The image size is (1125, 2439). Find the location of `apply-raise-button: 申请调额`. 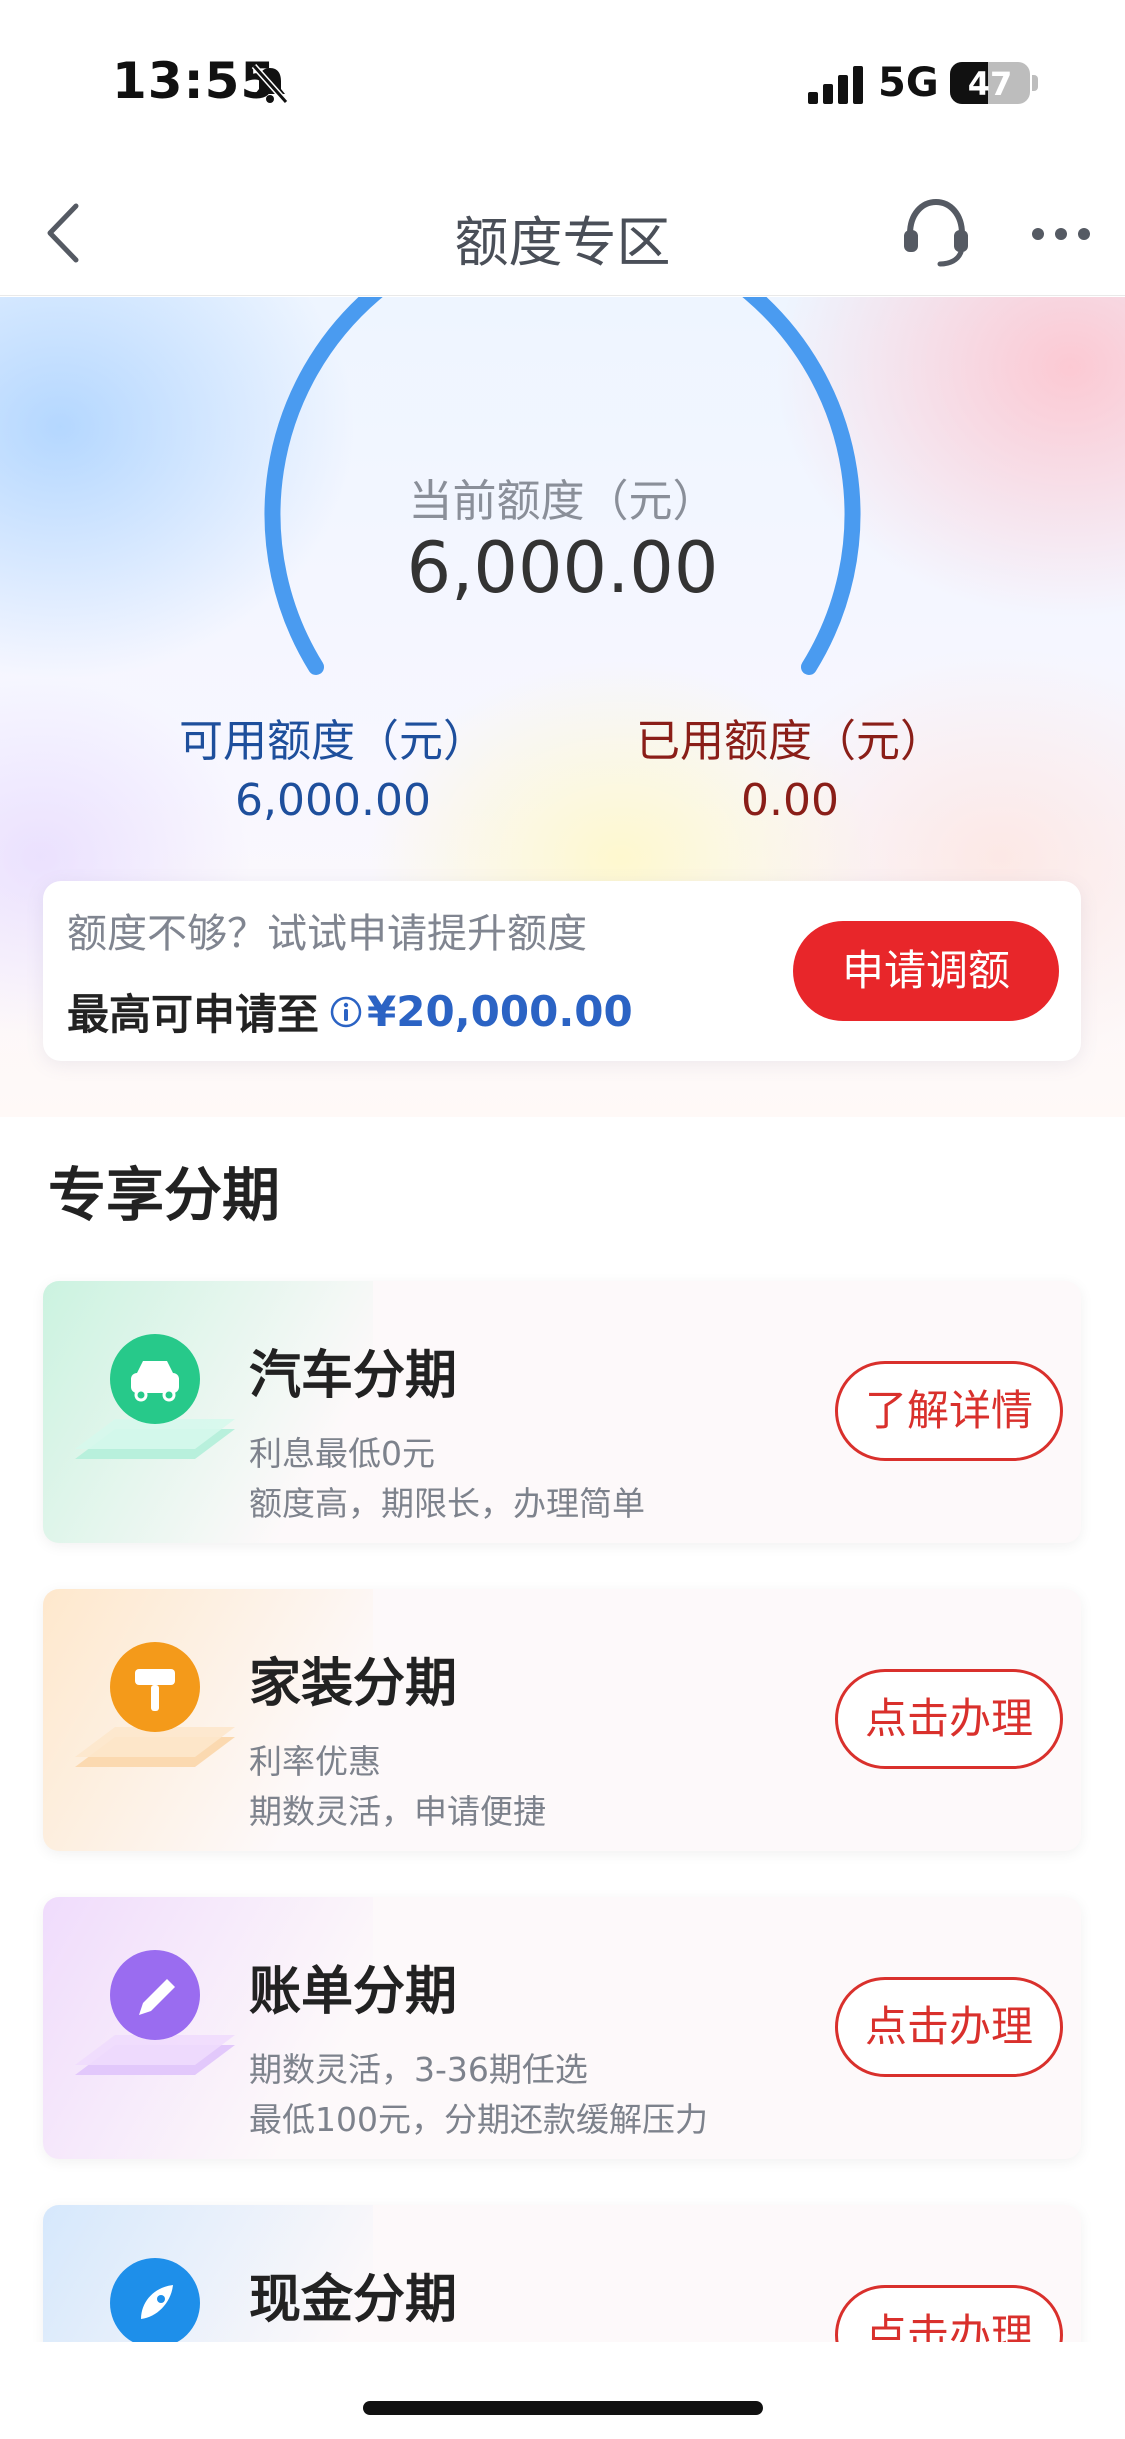

apply-raise-button: 申请调额 is located at coordinates (926, 971).